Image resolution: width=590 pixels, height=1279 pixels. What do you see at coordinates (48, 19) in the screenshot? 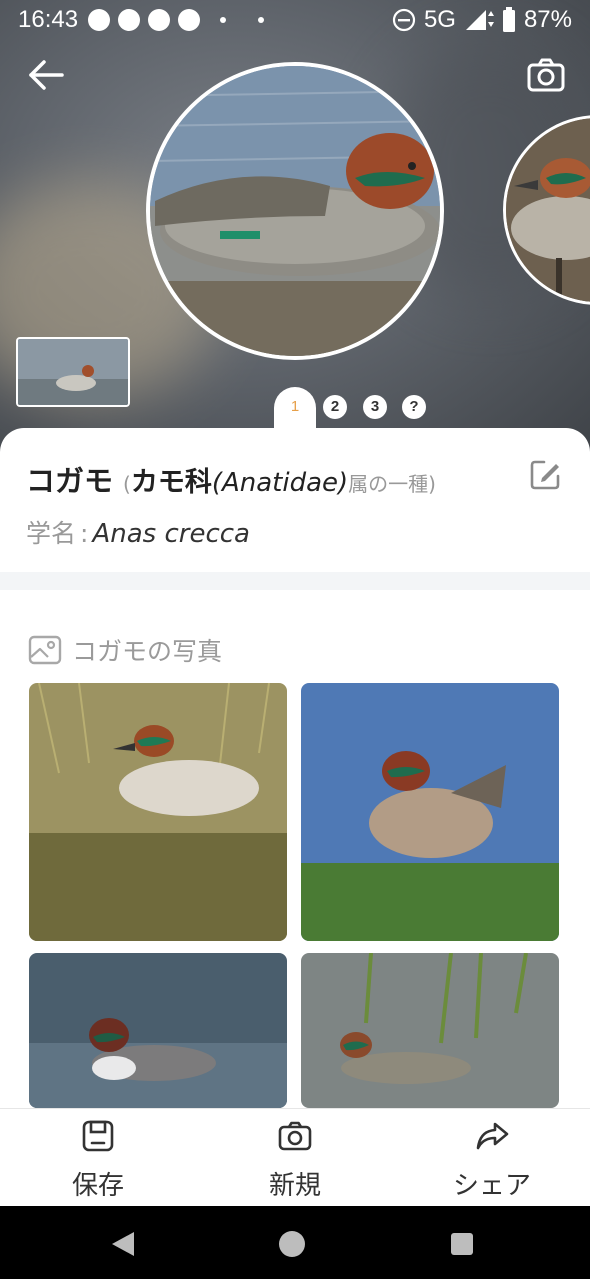
I see `status-time: 16:43` at bounding box center [48, 19].